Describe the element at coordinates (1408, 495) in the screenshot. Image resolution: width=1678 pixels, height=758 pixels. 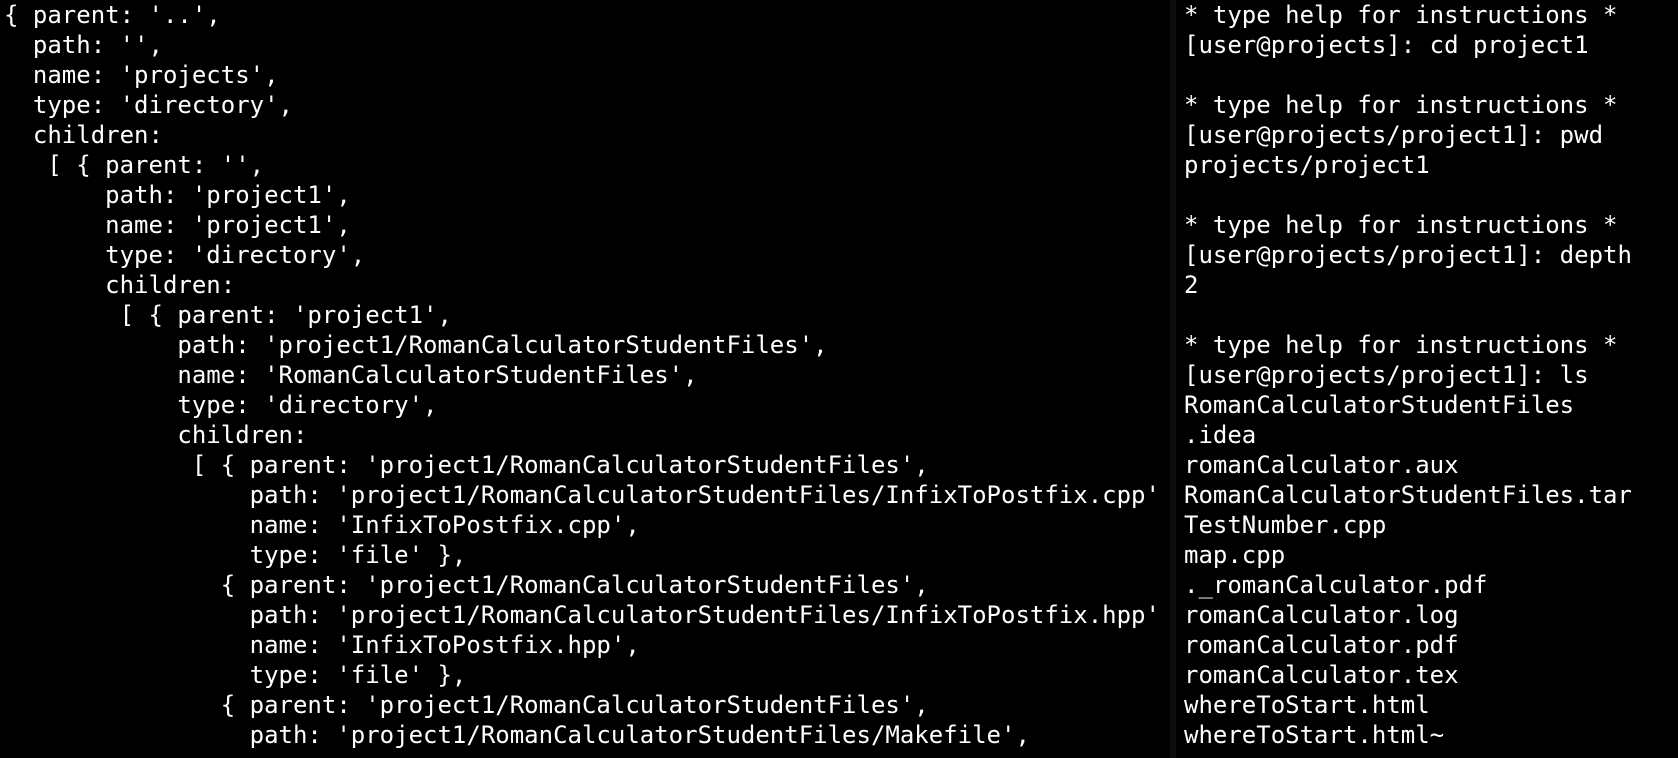
I see `file-list-item: RomanCalculatorStudentFiles.tar` at that location.